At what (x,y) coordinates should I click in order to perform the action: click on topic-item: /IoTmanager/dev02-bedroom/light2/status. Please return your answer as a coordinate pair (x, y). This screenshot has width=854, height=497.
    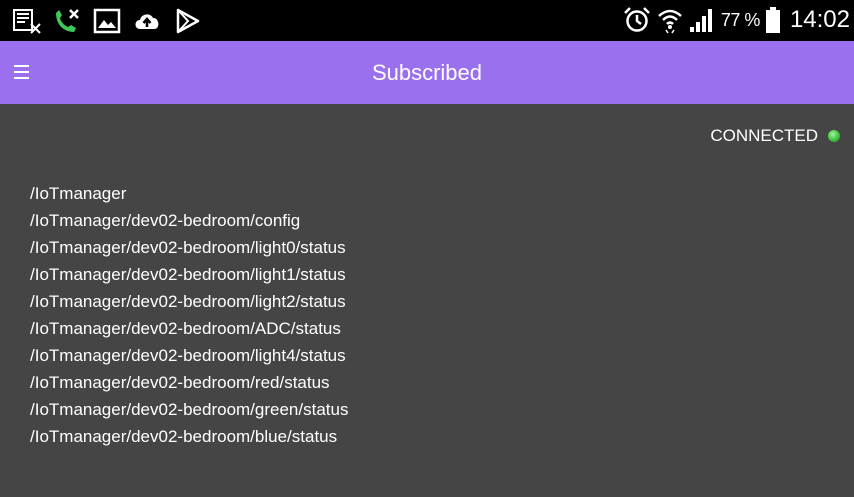
    Looking at the image, I should click on (189, 301).